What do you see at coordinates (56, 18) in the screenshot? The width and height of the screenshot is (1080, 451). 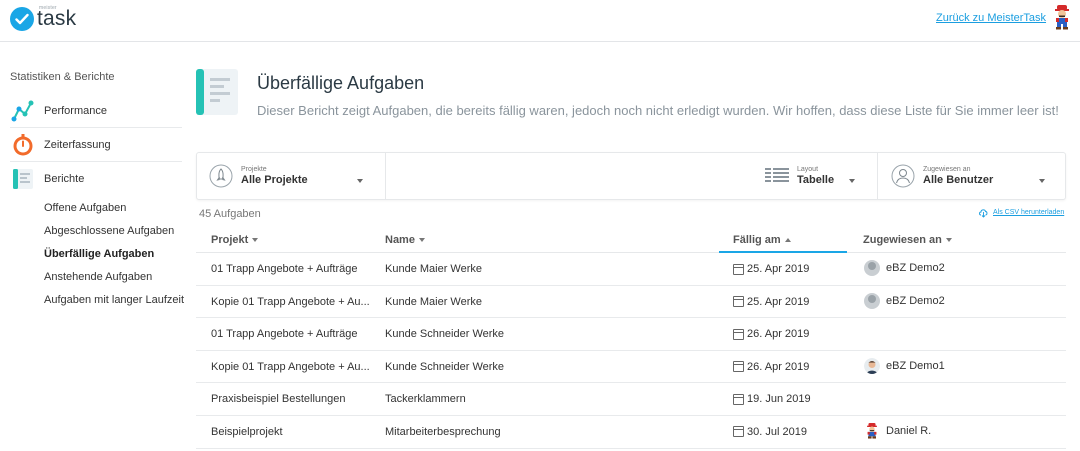 I see `logo-text: meister task` at bounding box center [56, 18].